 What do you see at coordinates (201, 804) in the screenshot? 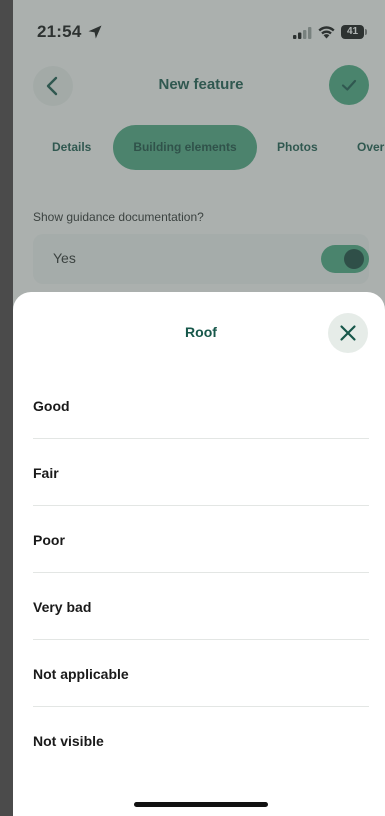
I see `home-indicator` at bounding box center [201, 804].